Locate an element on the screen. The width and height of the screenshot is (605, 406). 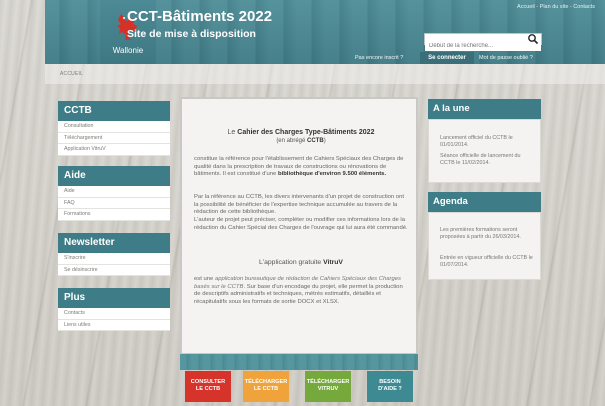
search-icon is located at coordinates (533, 39).